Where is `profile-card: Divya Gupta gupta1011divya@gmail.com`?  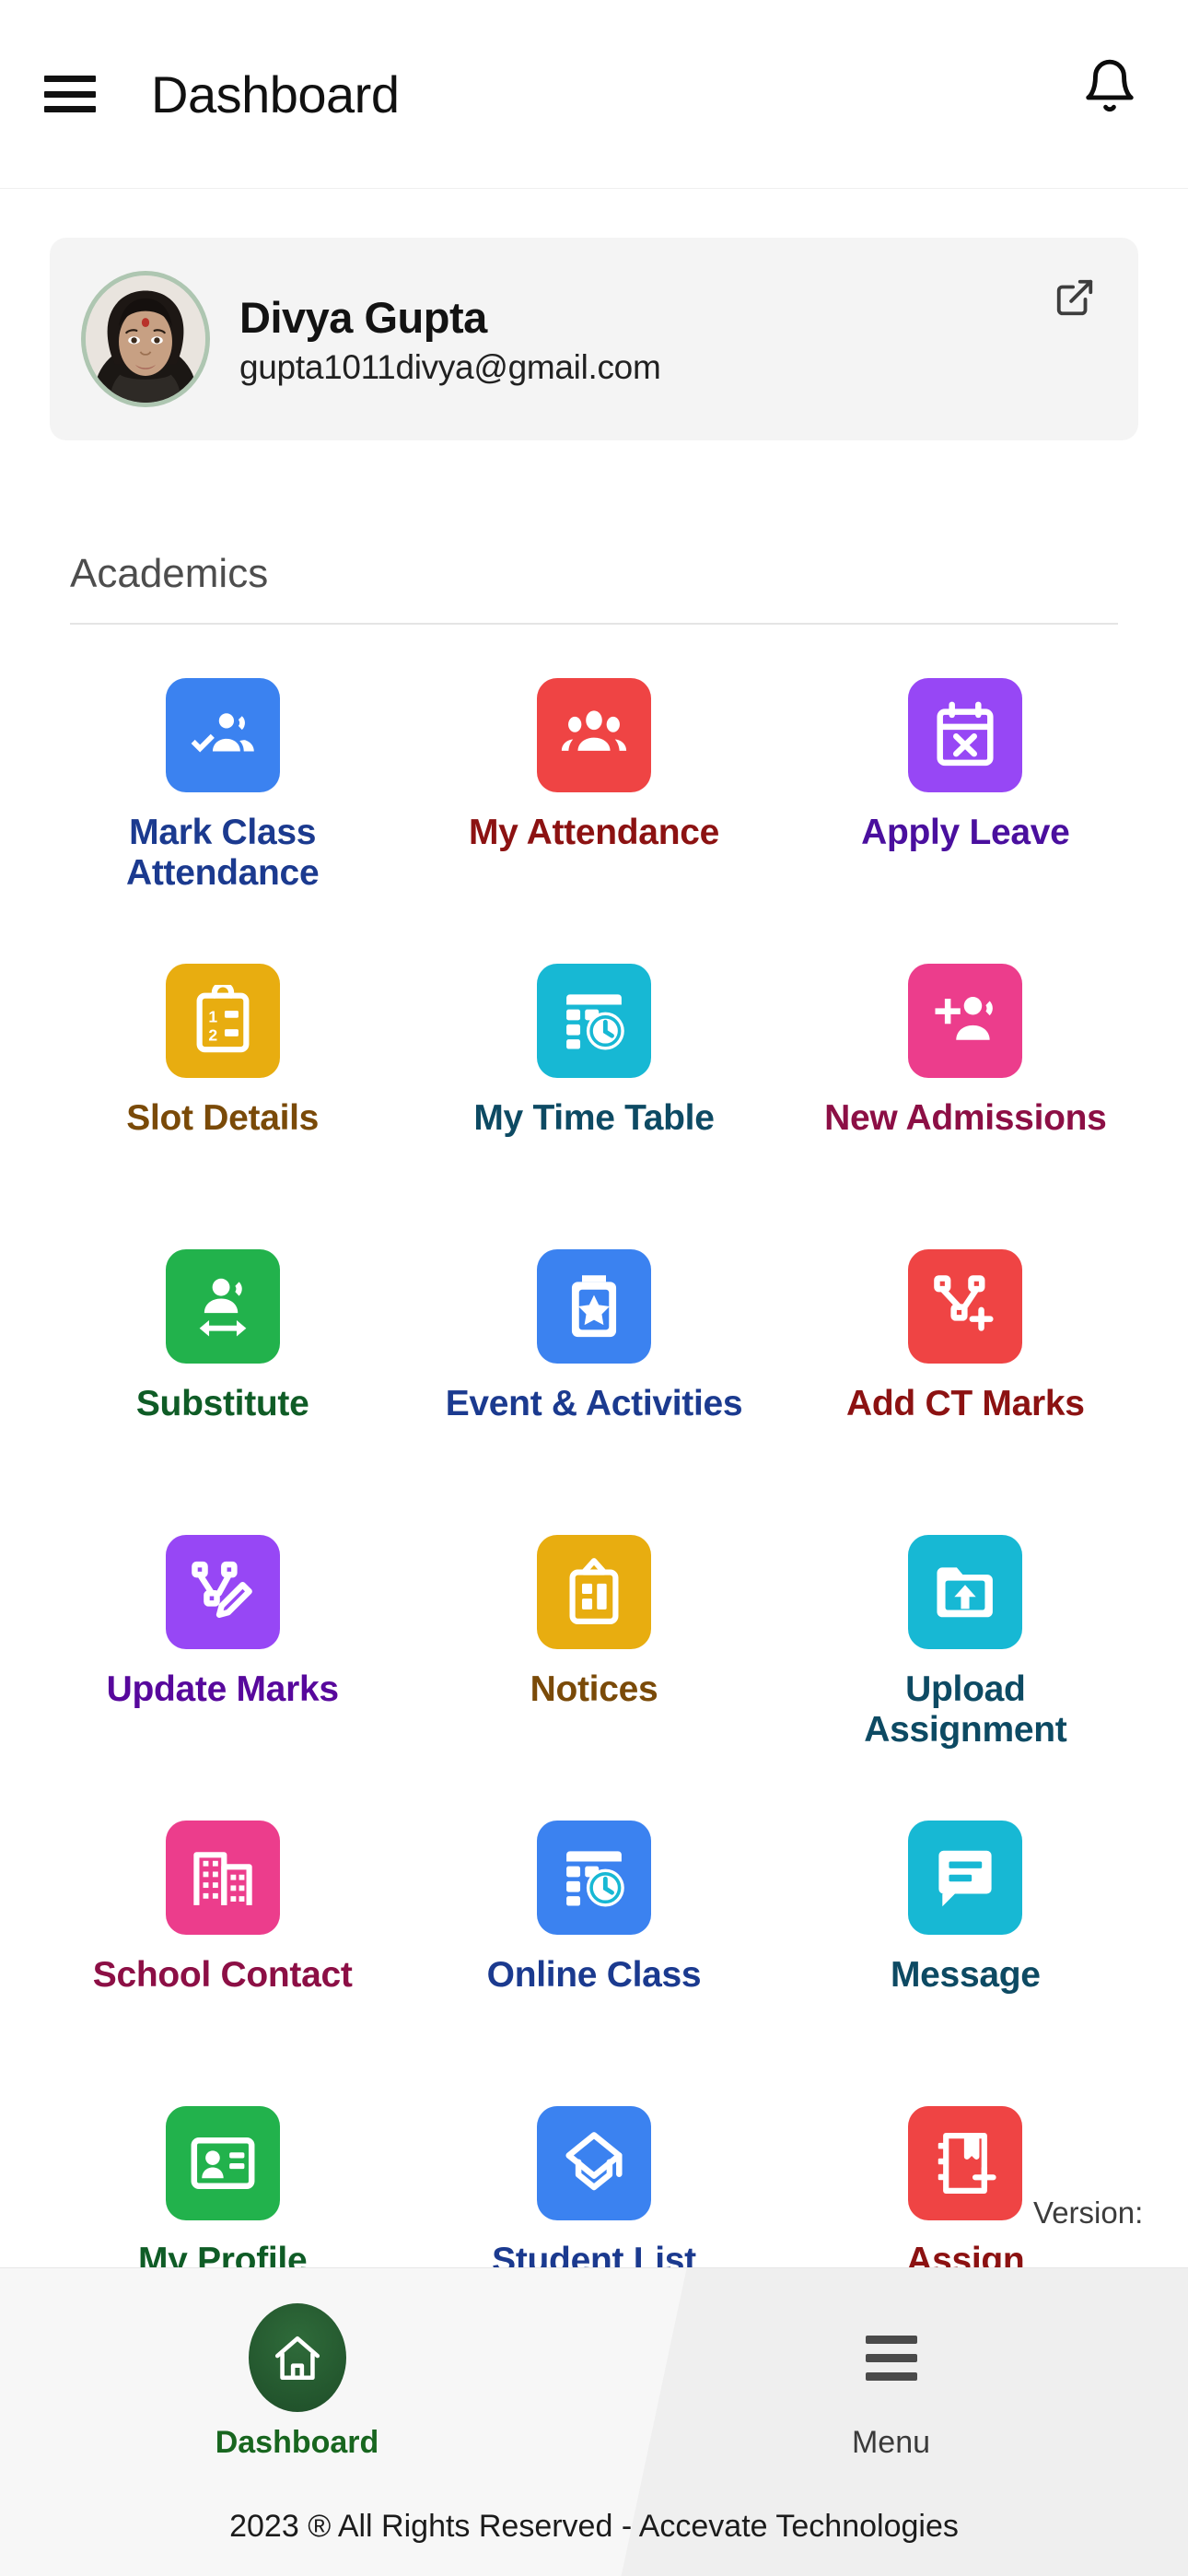
profile-card: Divya Gupta gupta1011divya@gmail.com is located at coordinates (594, 339).